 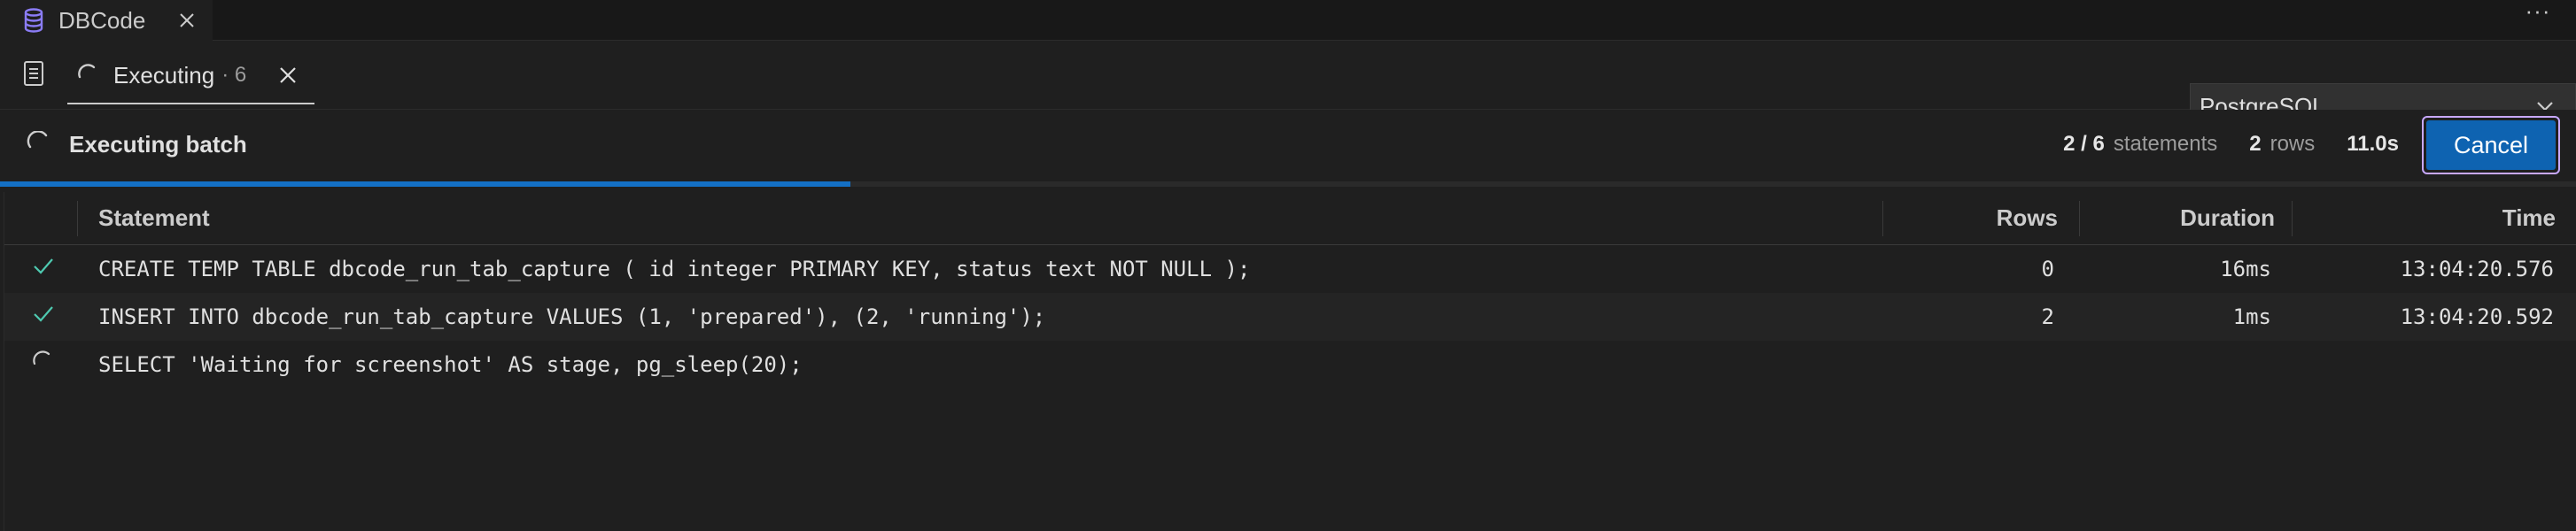 What do you see at coordinates (102, 20) in the screenshot?
I see `editor-tab-title: DBCode` at bounding box center [102, 20].